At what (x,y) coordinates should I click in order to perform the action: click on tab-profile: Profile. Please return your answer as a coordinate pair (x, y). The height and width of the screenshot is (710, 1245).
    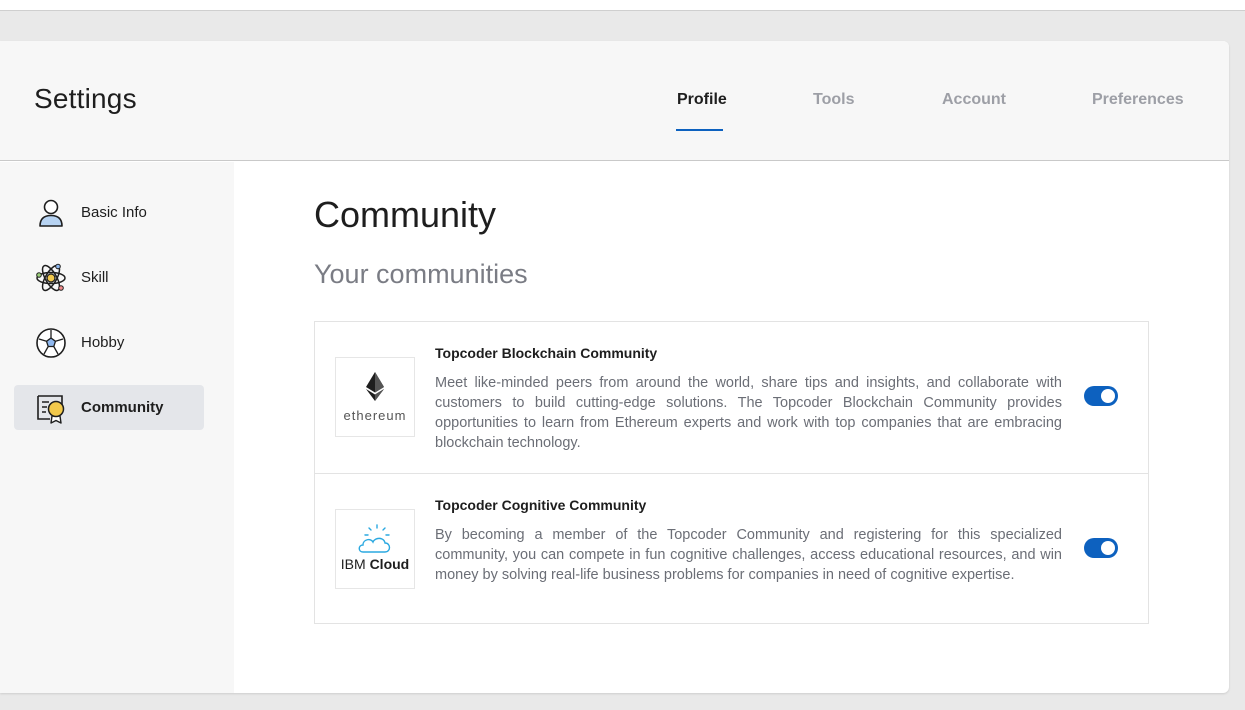
    Looking at the image, I should click on (702, 100).